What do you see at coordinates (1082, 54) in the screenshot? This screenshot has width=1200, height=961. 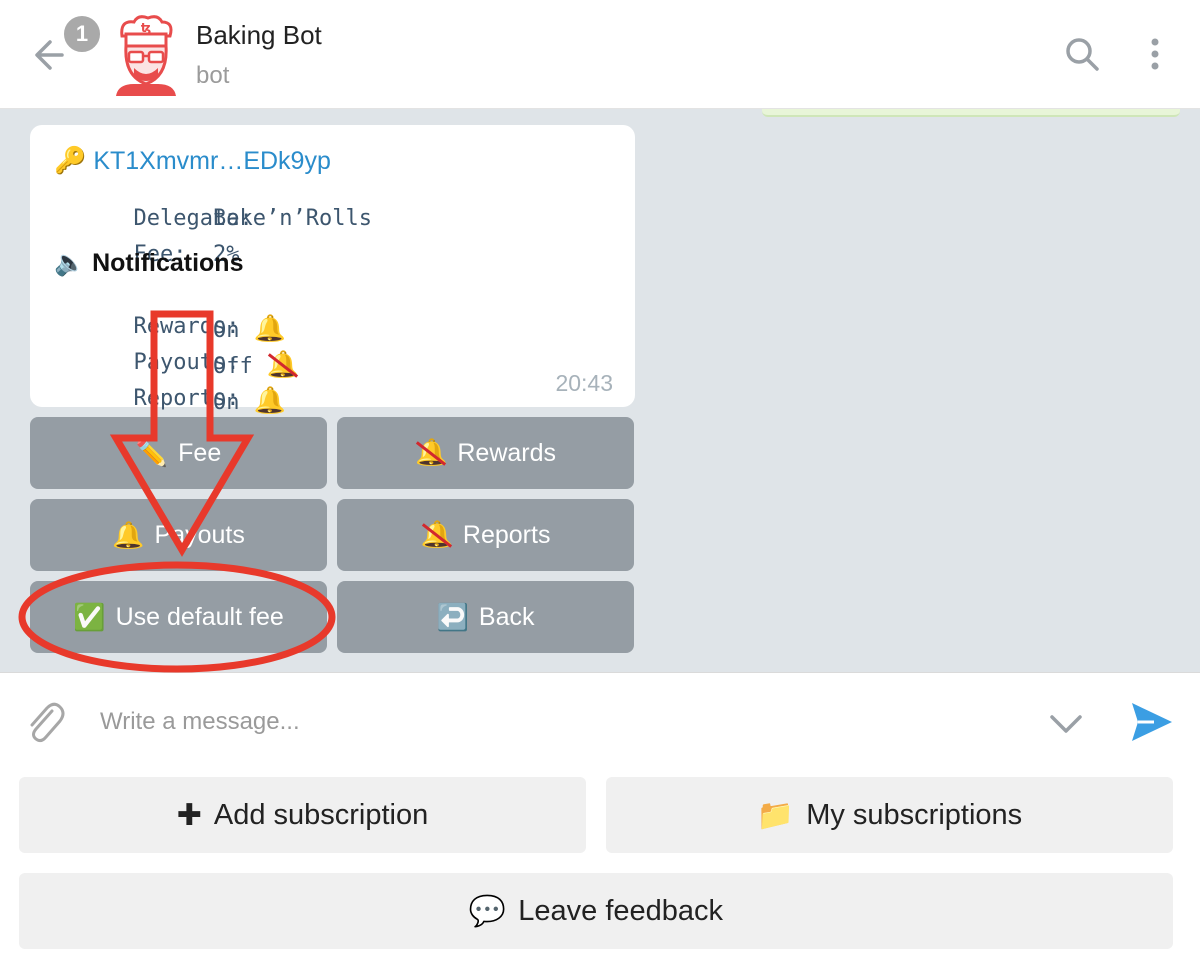 I see `search-icon` at bounding box center [1082, 54].